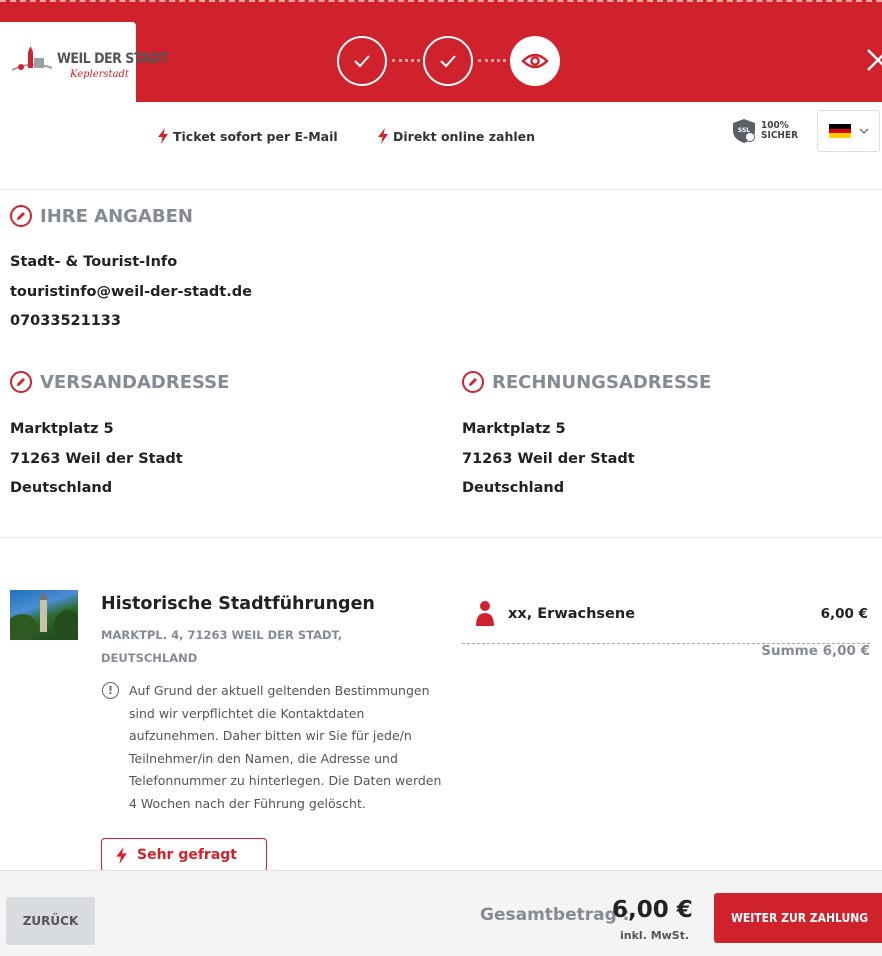 The image size is (882, 956). Describe the element at coordinates (513, 488) in the screenshot. I see `billing-country: Deutschland` at that location.